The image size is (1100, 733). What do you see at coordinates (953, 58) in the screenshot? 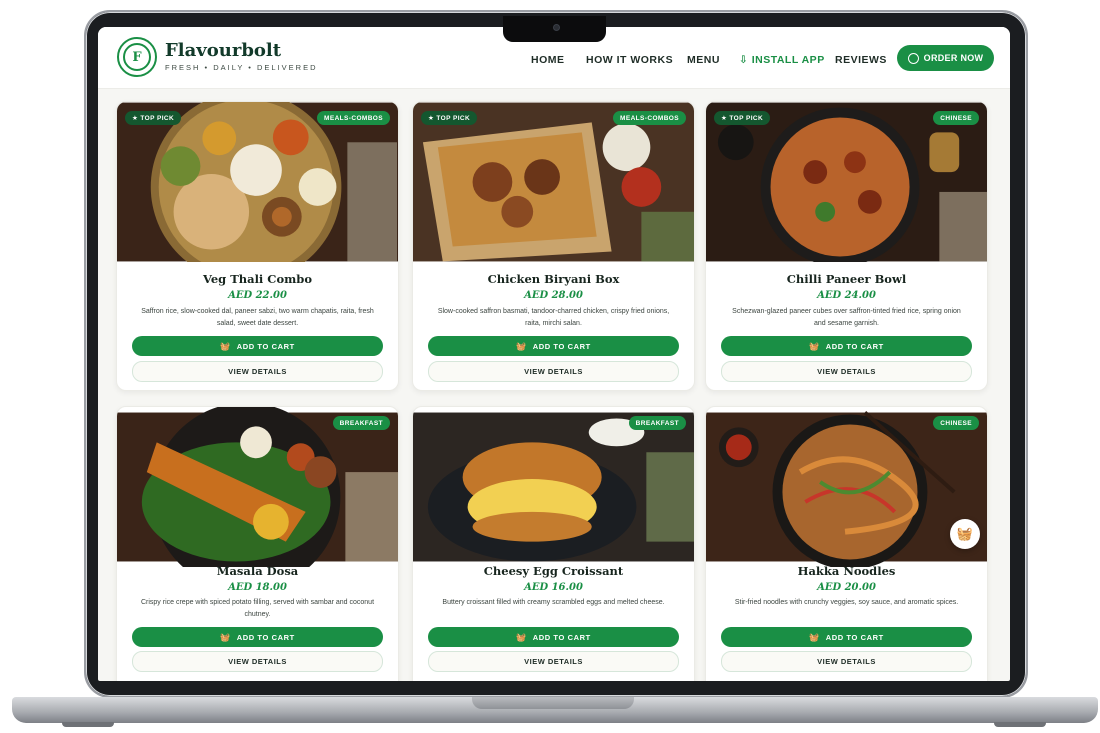
I see `order-now-label: ORDER NOW` at bounding box center [953, 58].